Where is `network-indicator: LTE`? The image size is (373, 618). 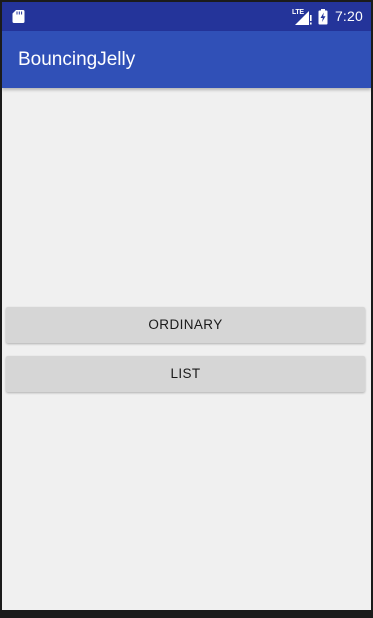
network-indicator: LTE is located at coordinates (302, 17).